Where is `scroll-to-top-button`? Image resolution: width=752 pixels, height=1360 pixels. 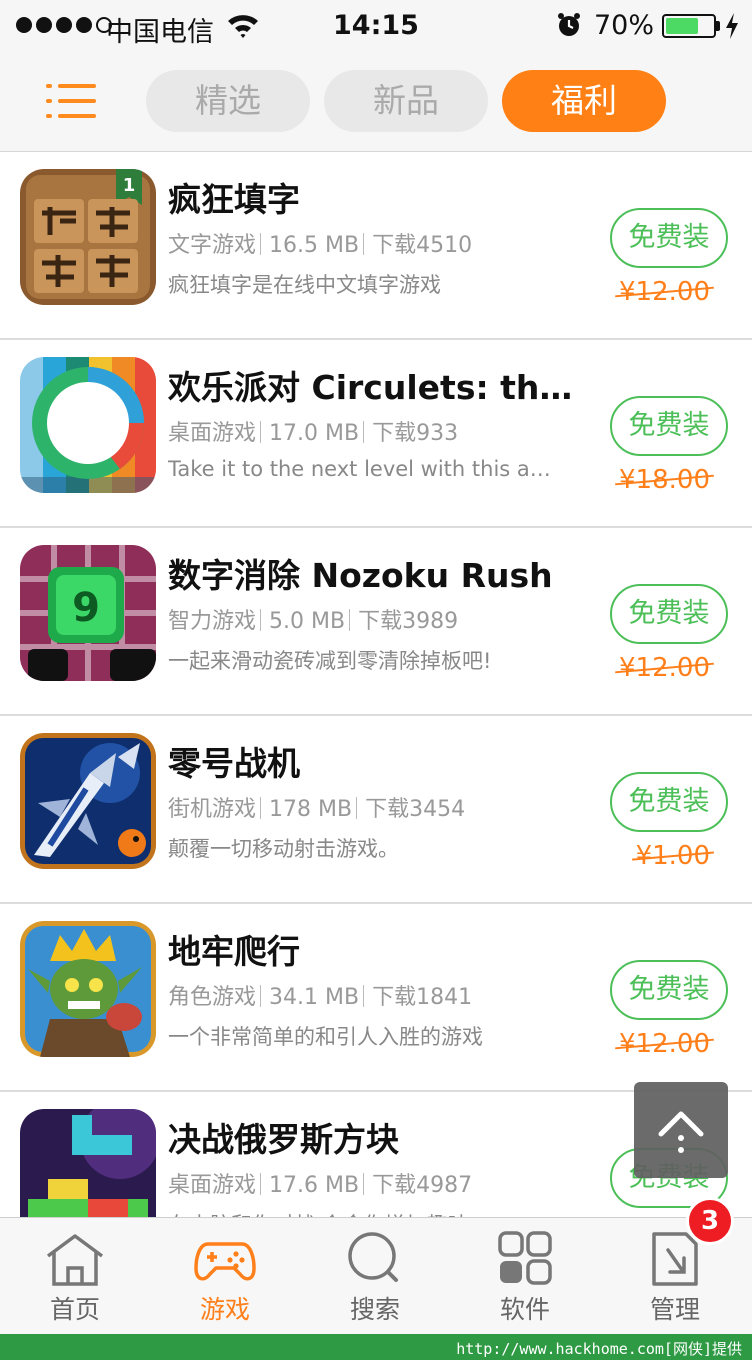
scroll-to-top-button is located at coordinates (681, 1130).